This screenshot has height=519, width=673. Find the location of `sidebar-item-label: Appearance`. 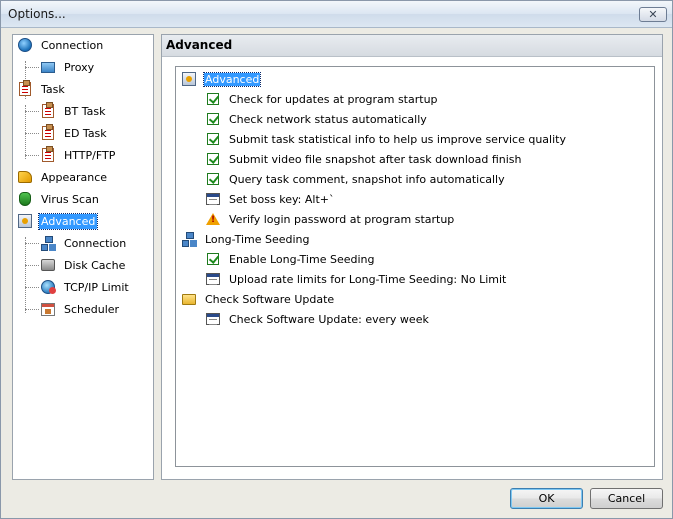

sidebar-item-label: Appearance is located at coordinates (74, 177).